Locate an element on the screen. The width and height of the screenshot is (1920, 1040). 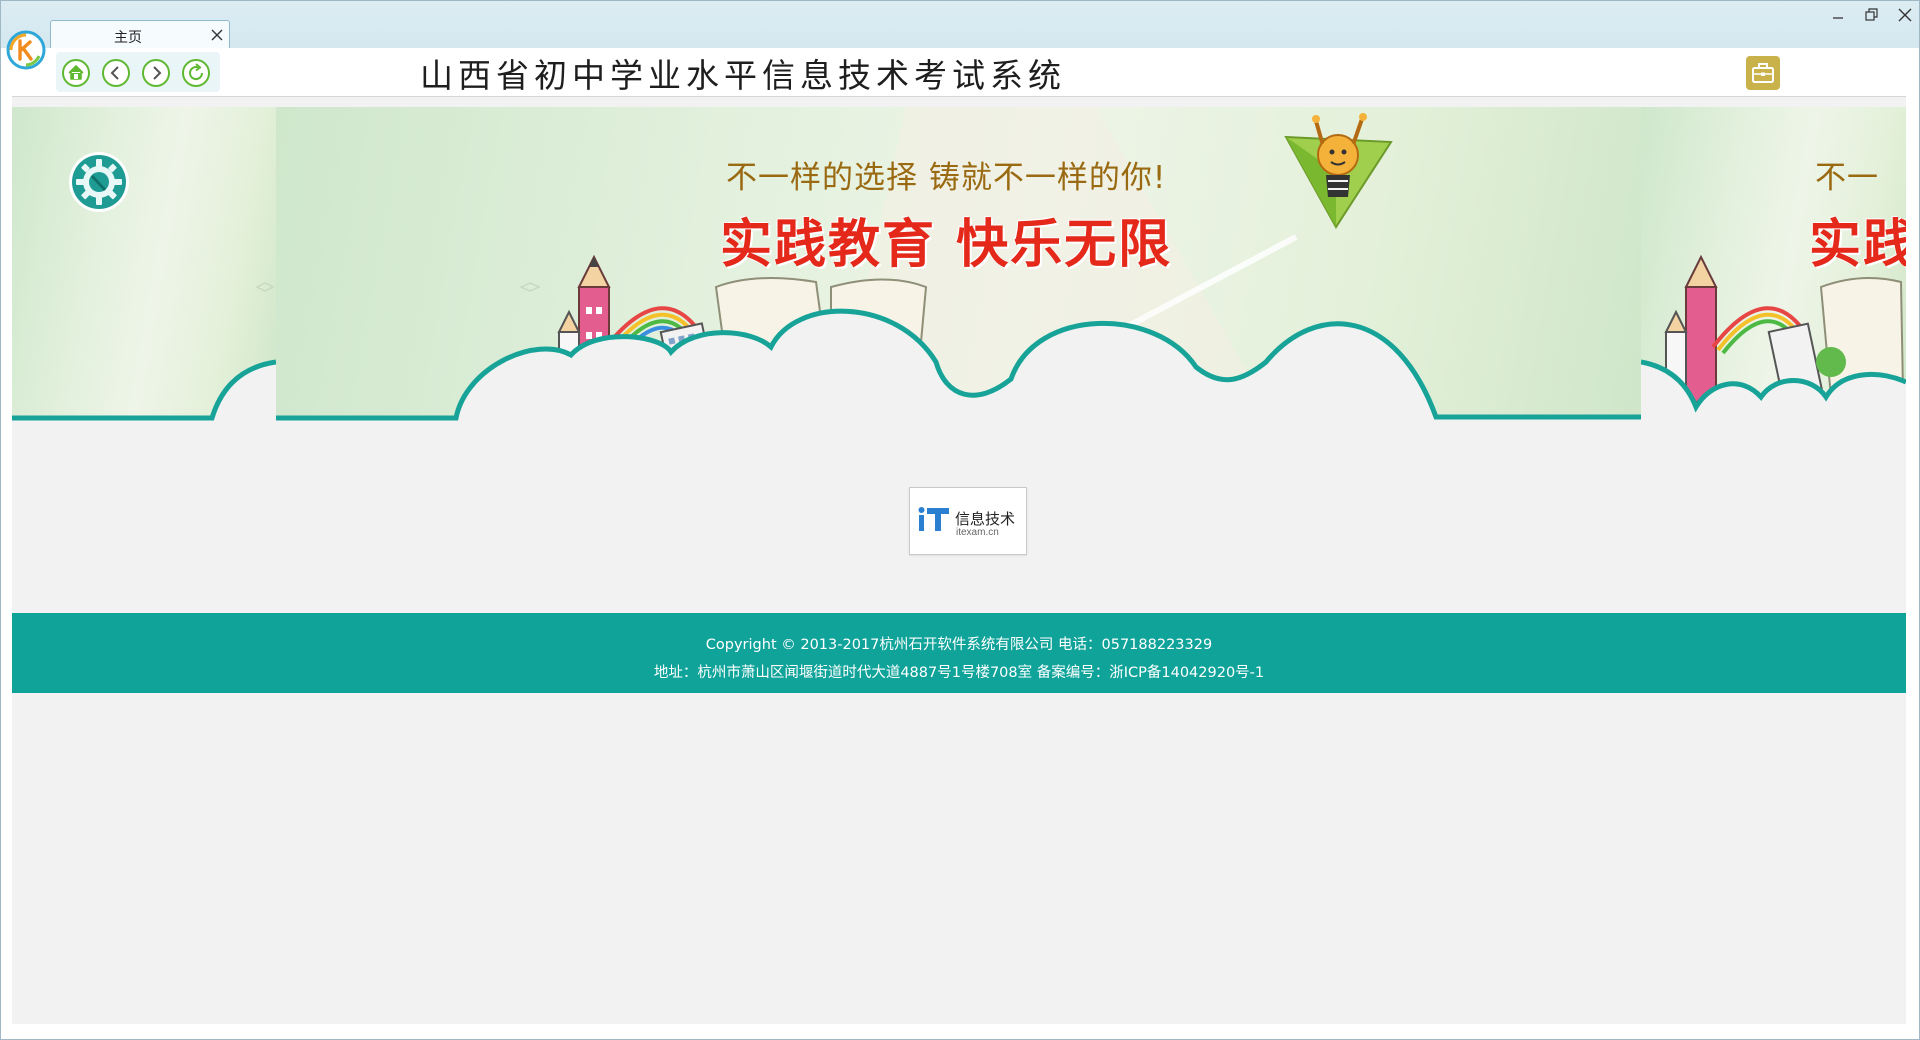
banner-slogan-top-partial: 不一 is located at coordinates (1847, 178).